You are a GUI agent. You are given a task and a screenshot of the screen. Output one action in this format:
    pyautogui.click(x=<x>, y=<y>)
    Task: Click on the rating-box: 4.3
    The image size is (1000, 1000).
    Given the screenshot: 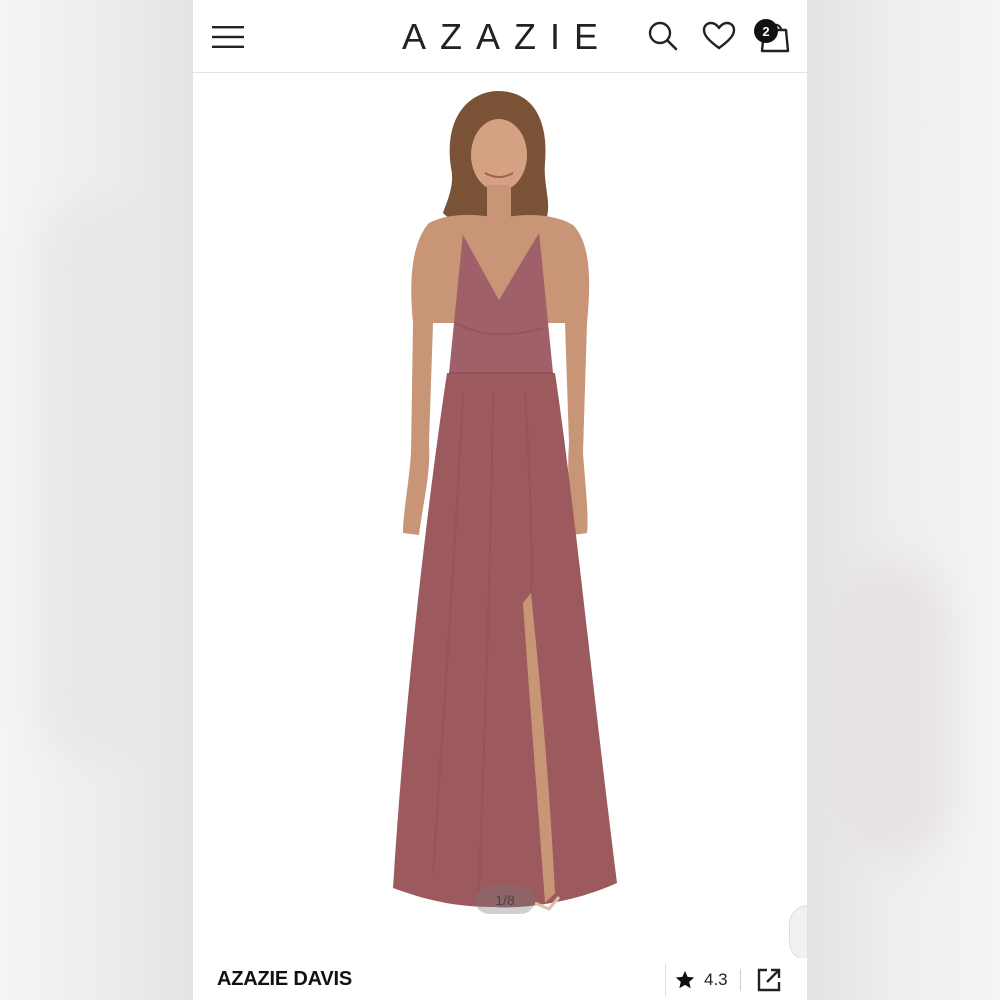 What is the action you would take?
    pyautogui.click(x=728, y=980)
    